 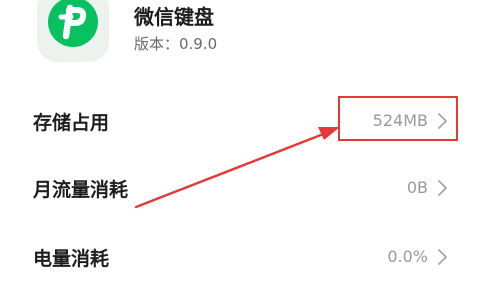 What do you see at coordinates (240, 256) in the screenshot?
I see `battery-usage-row: 电量消耗 0.0%` at bounding box center [240, 256].